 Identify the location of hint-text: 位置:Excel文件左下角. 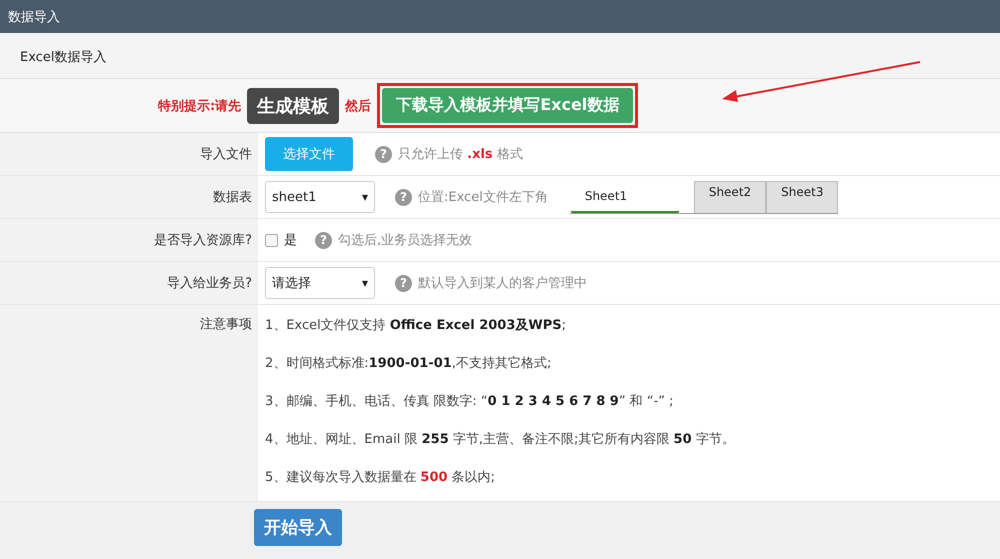
(483, 197).